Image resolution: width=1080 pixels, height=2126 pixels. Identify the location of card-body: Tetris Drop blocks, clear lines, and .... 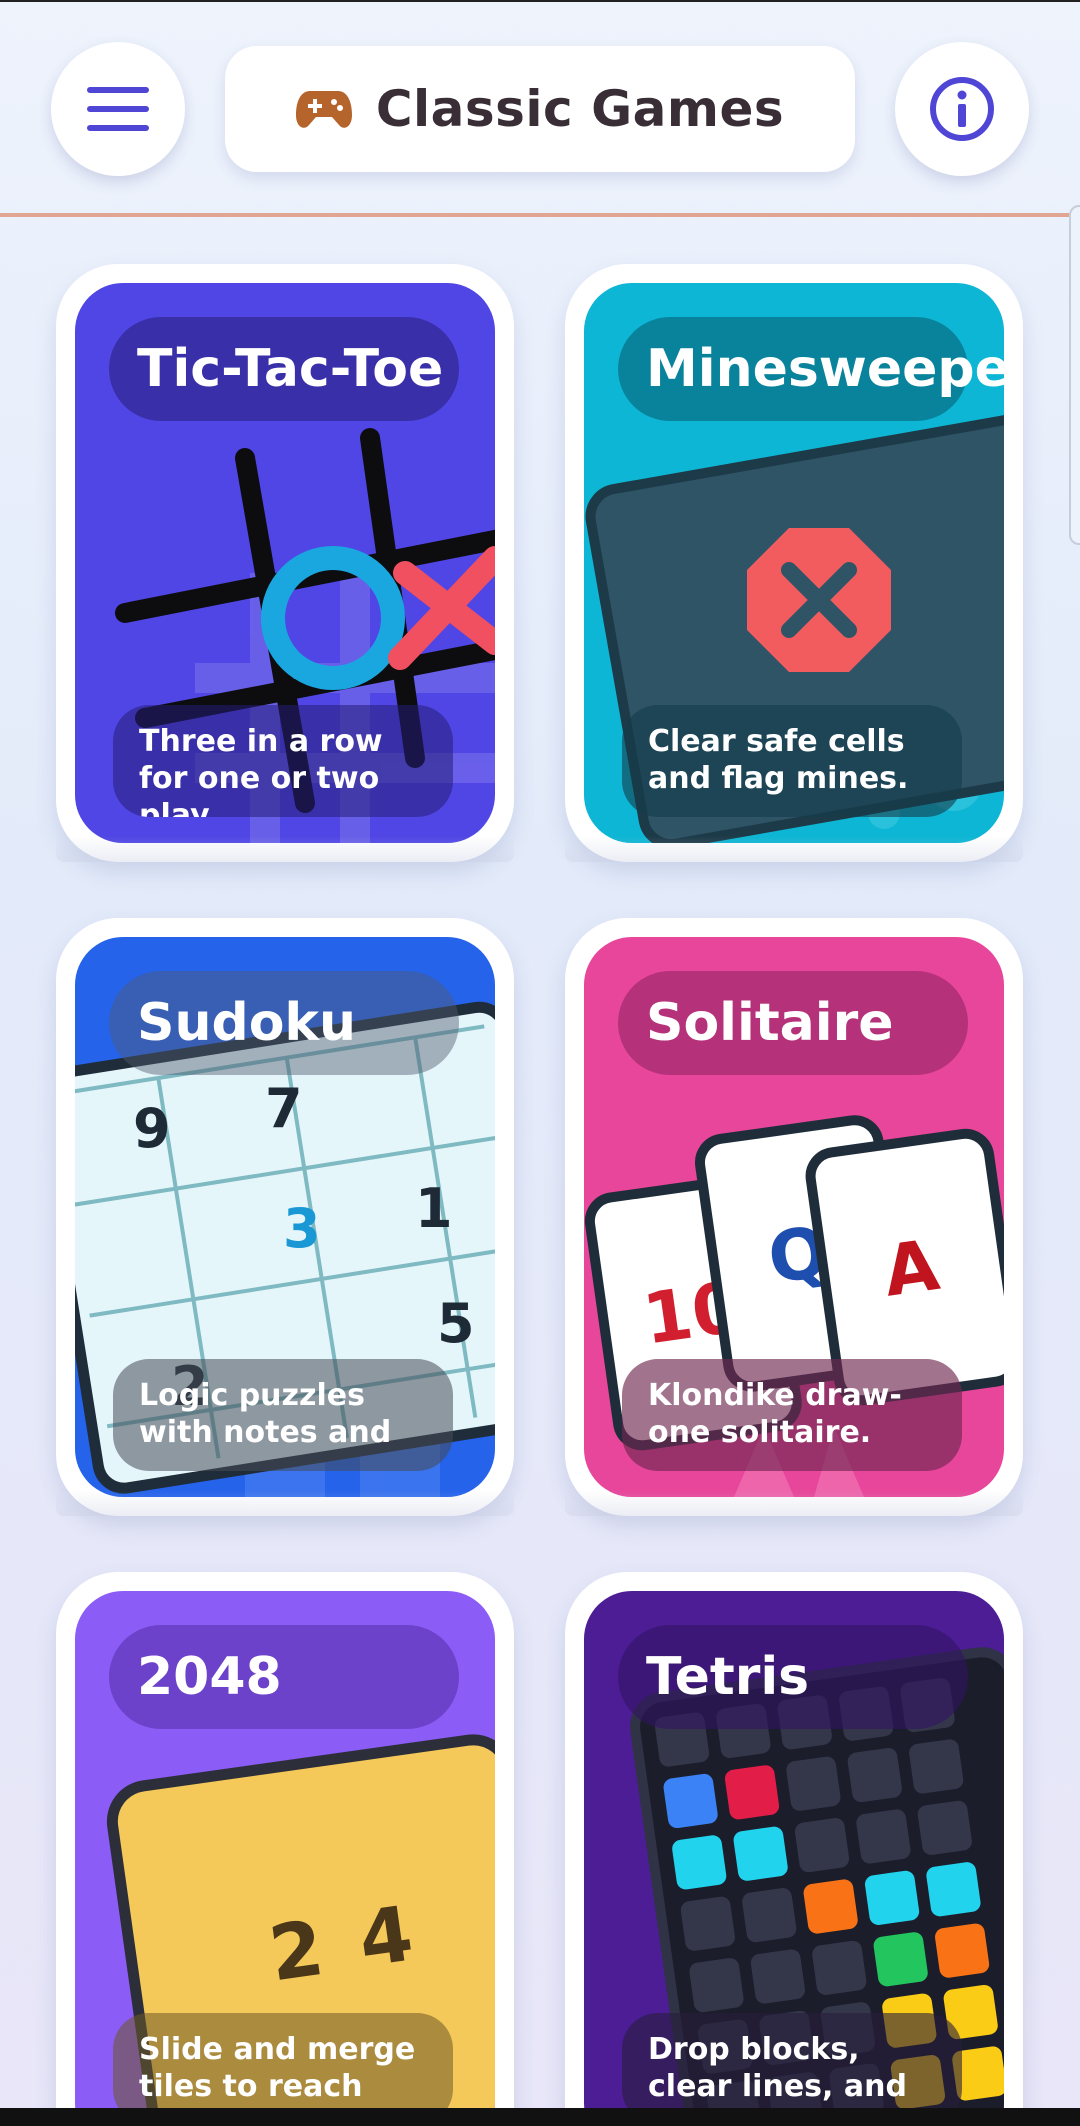
(794, 1858).